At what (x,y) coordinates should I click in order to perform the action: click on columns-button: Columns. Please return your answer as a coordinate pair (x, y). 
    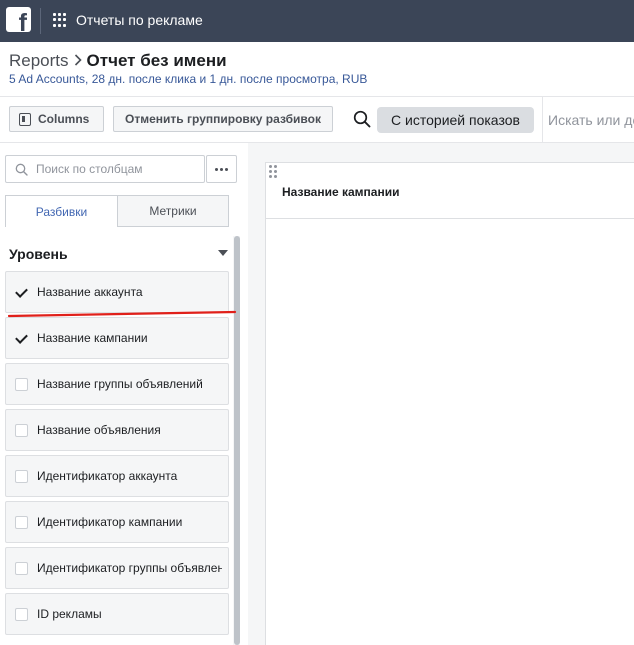
    Looking at the image, I should click on (56, 119).